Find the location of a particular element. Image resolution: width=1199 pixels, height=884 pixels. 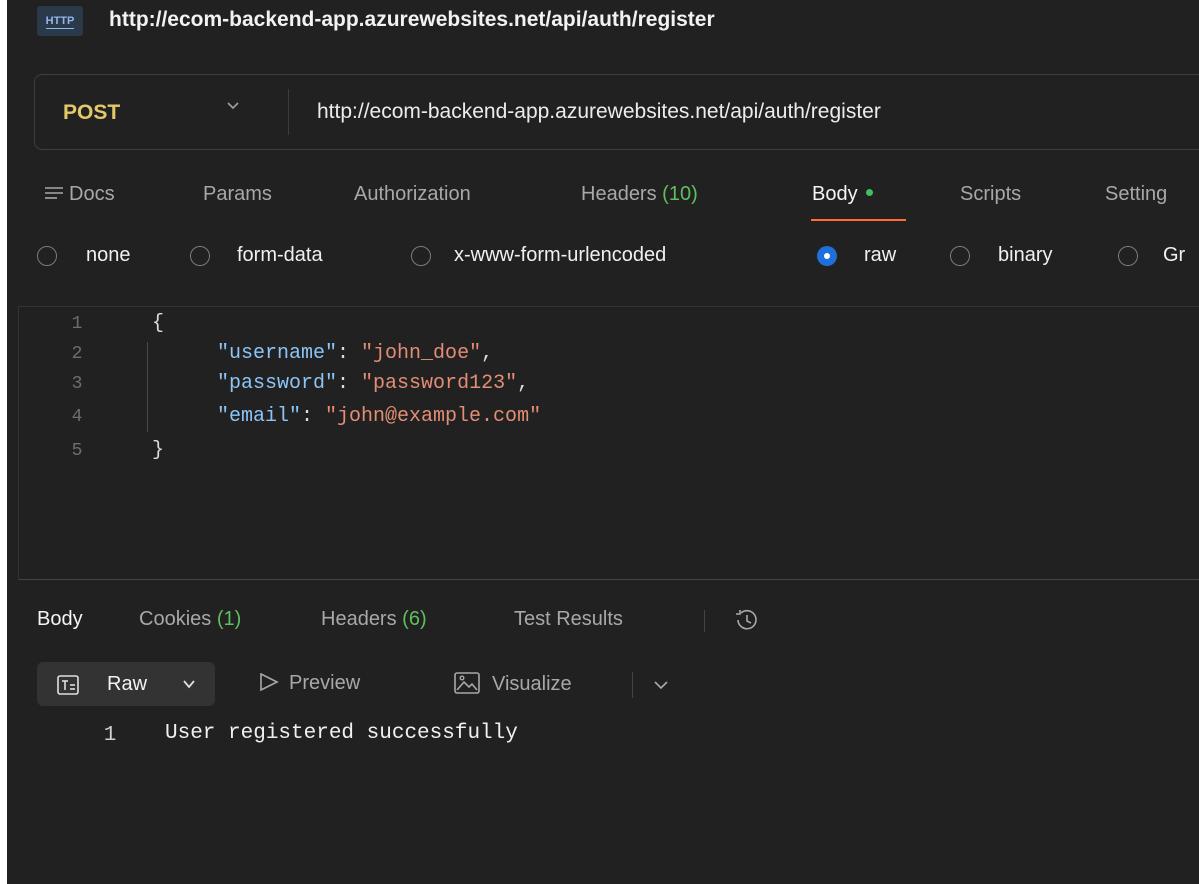

response-format-dropdown: Raw is located at coordinates (126, 684).